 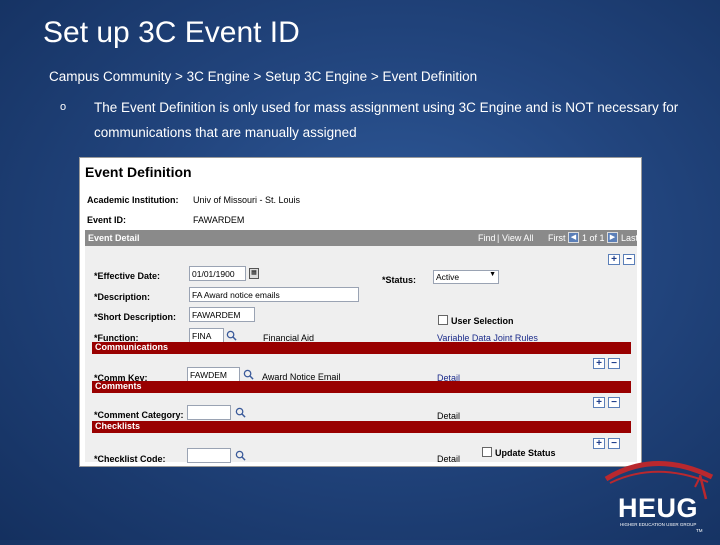 I want to click on comments-header: Comments, so click(x=361, y=387).